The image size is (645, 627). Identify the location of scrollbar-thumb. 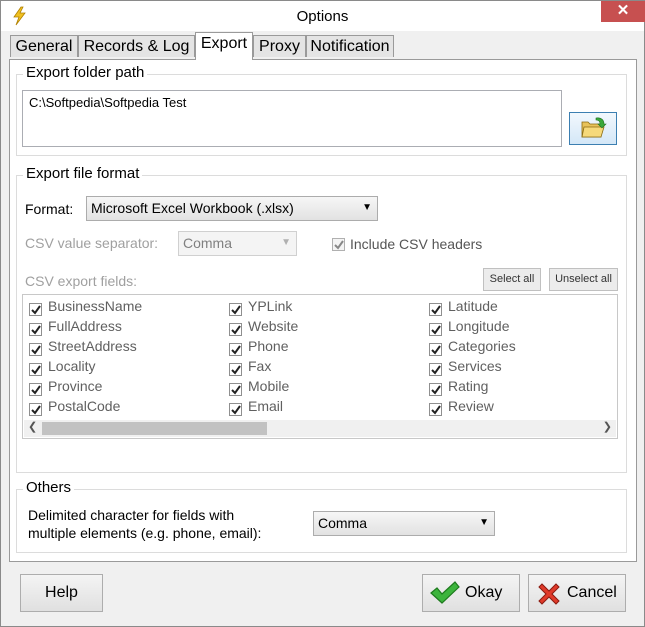
(154, 428).